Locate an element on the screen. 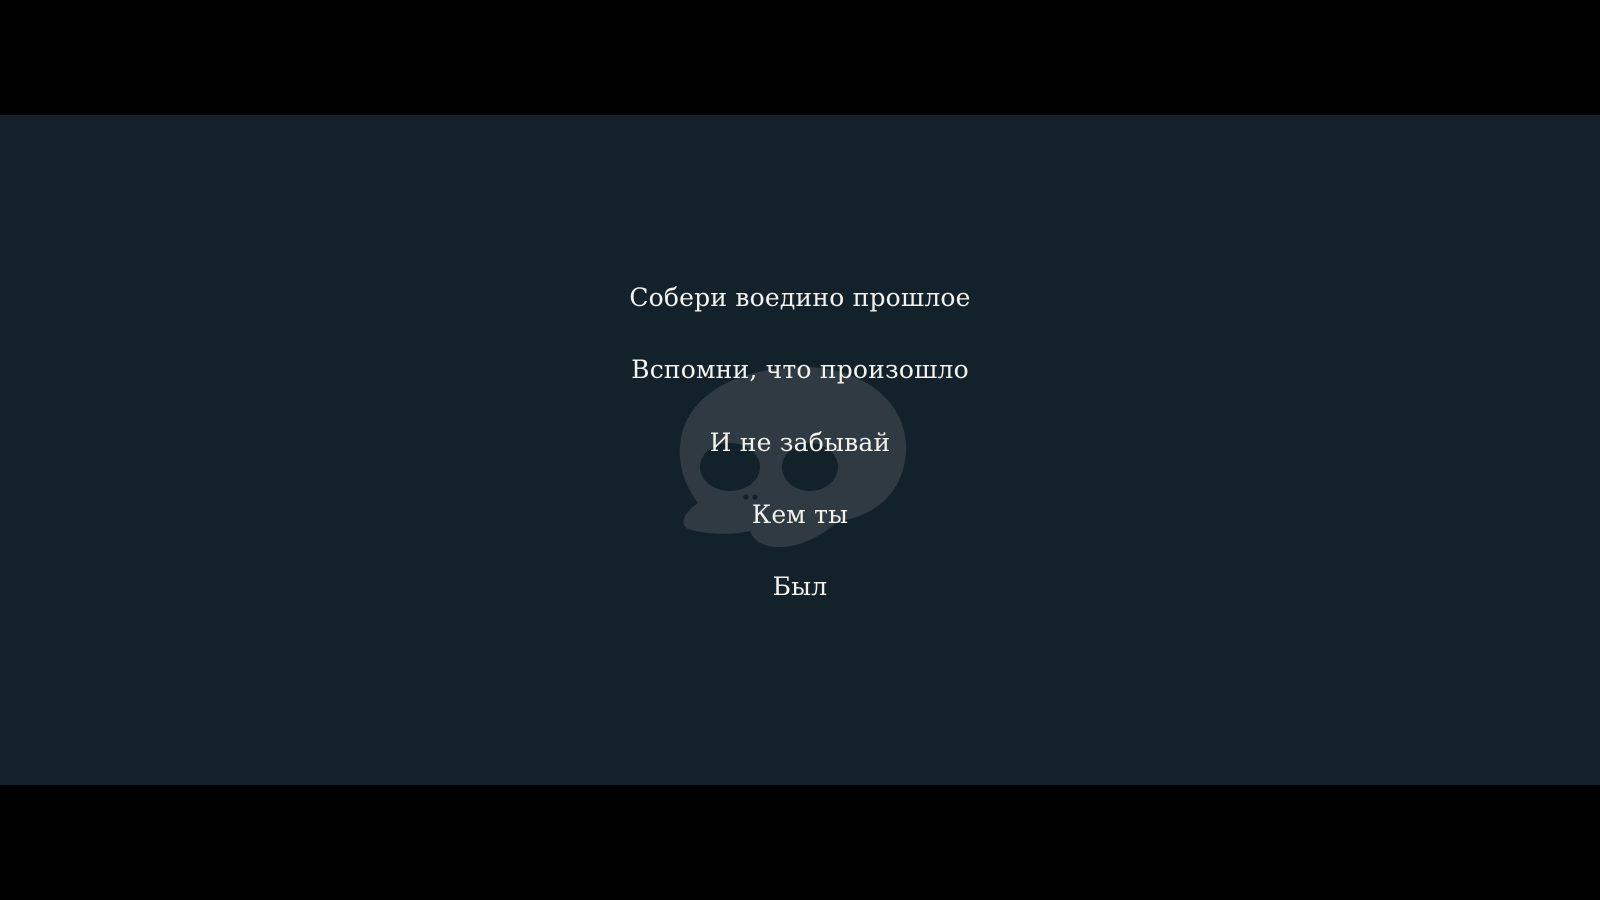  intro-line-3: И не забывай is located at coordinates (800, 442).